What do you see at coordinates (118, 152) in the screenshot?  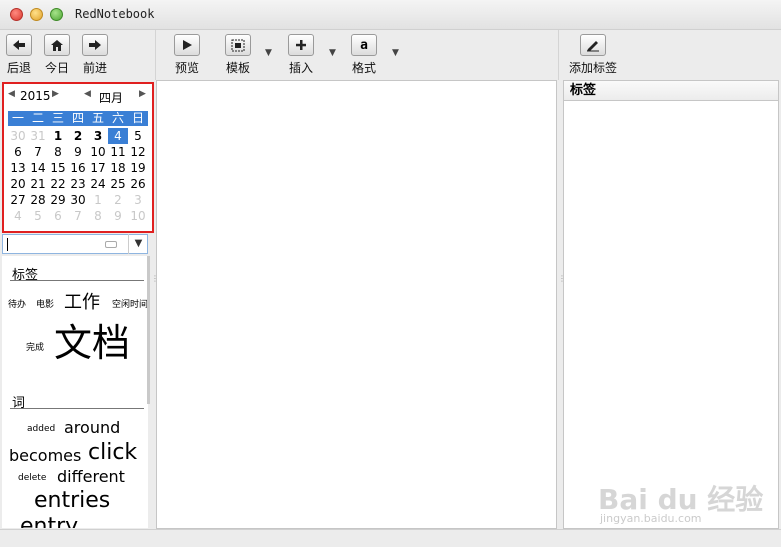 I see `calendar-day: 11` at bounding box center [118, 152].